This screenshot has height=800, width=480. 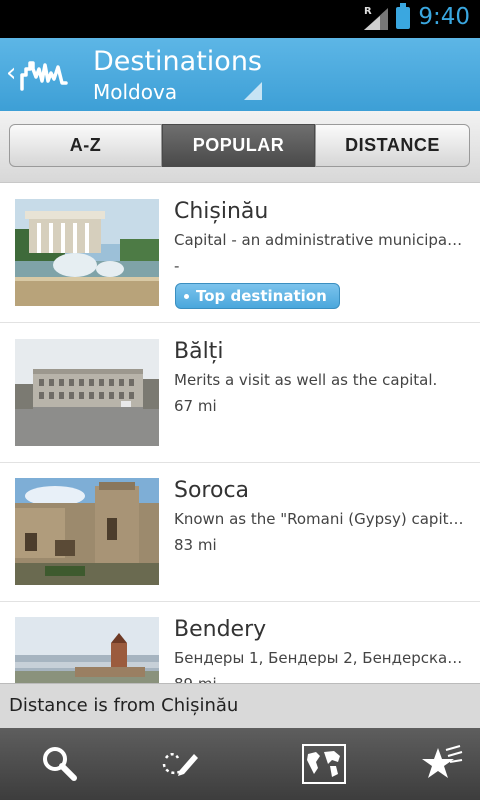 What do you see at coordinates (178, 61) in the screenshot?
I see `page-title: Destinations` at bounding box center [178, 61].